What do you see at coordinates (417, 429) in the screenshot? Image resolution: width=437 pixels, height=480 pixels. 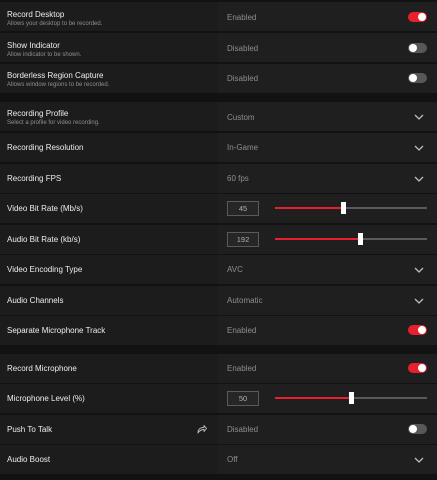 I see `push-to-talk-toggle` at bounding box center [417, 429].